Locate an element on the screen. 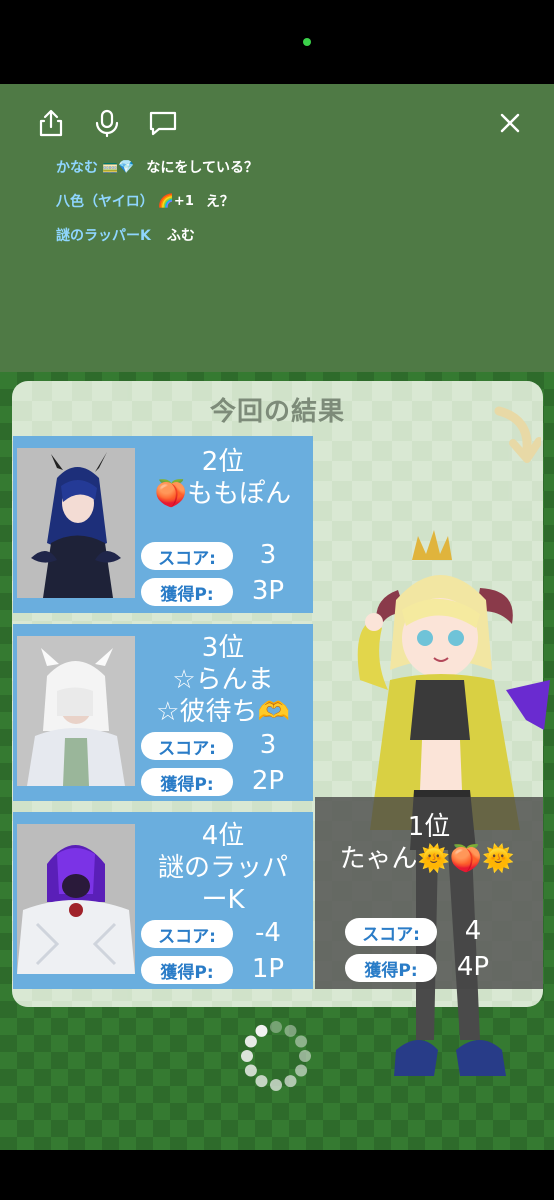 This screenshot has width=554, height=1200. player-name-line2: ーK is located at coordinates (223, 900).